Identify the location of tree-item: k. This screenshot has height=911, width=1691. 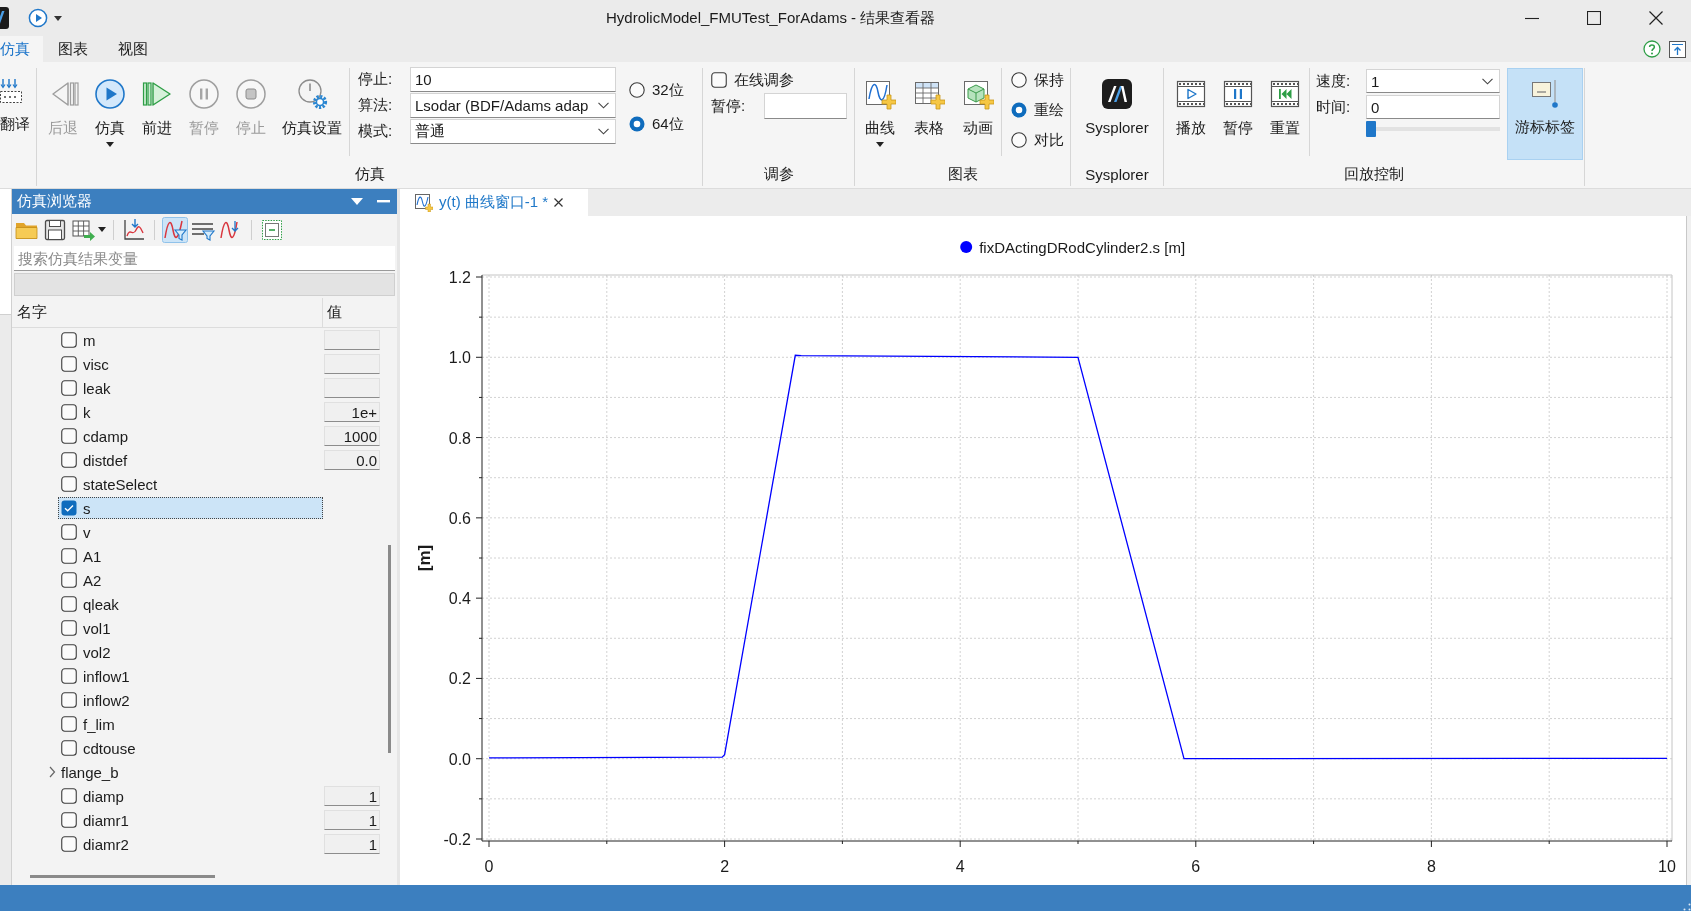
(190, 412).